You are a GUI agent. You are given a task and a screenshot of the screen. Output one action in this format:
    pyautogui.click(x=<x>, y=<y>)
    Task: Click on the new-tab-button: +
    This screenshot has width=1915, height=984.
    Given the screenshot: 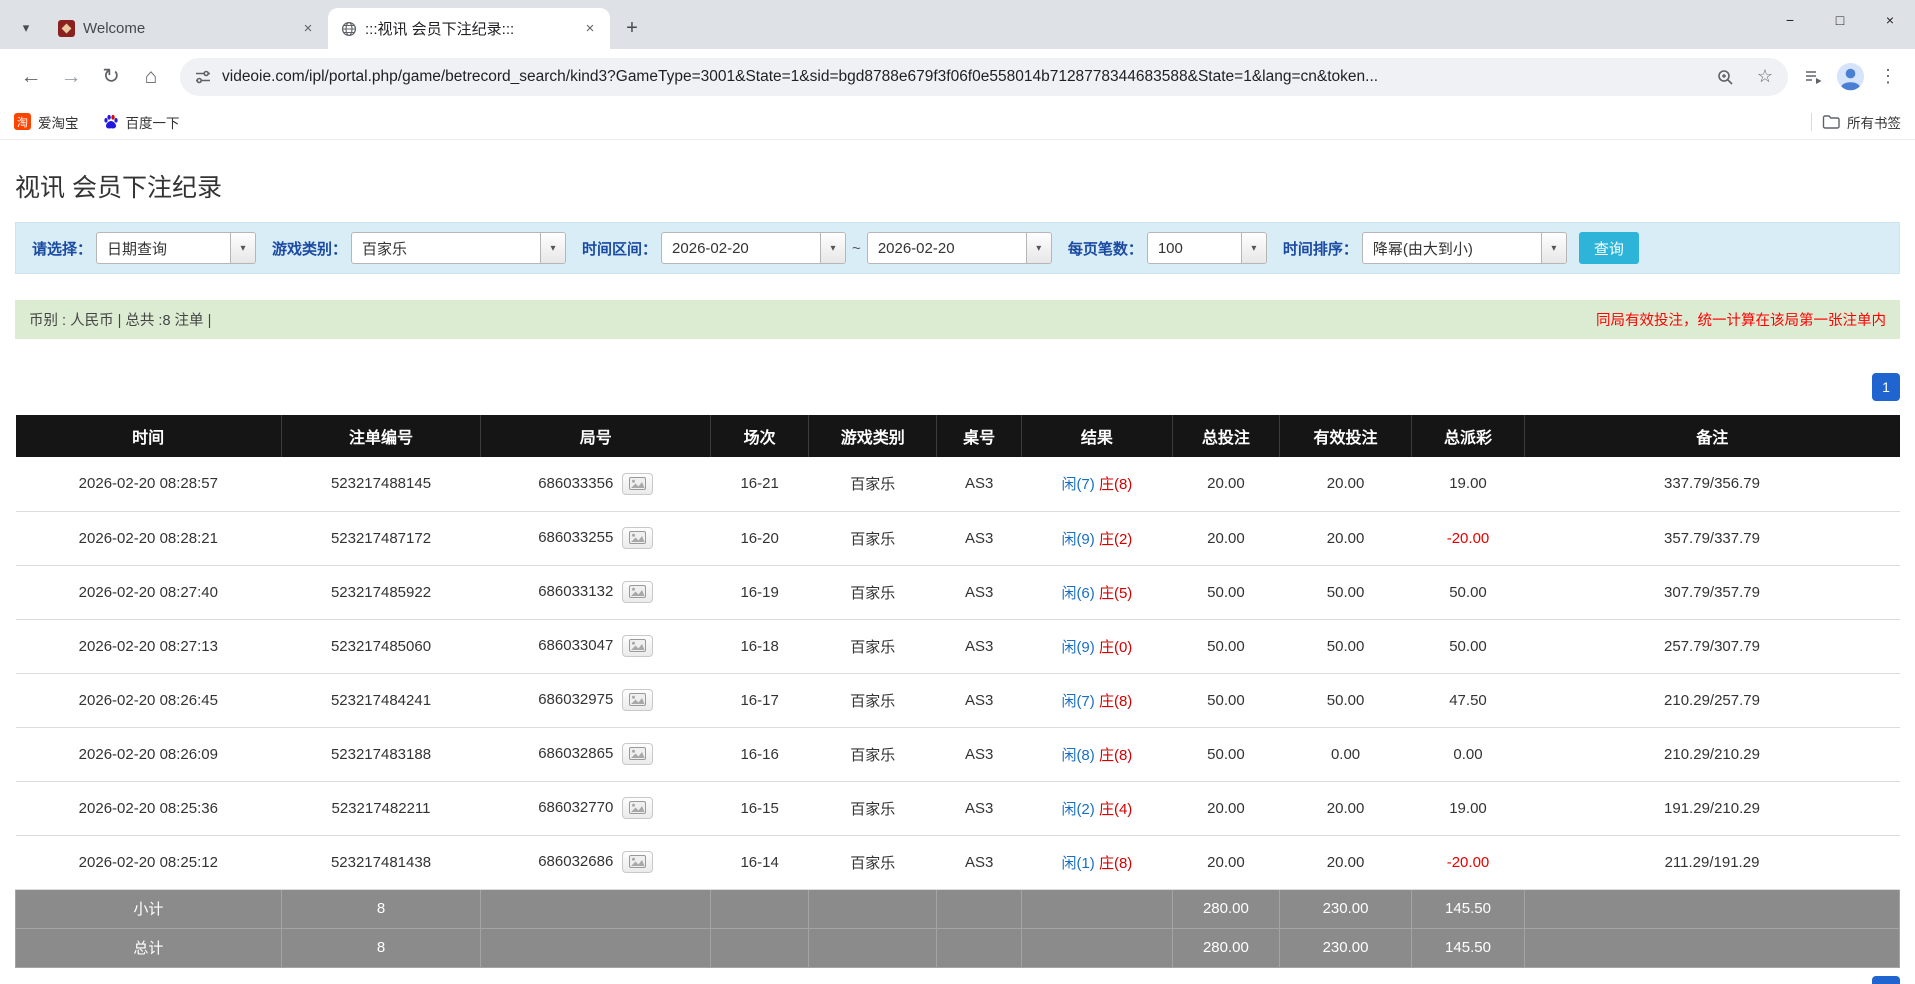 What is the action you would take?
    pyautogui.click(x=632, y=28)
    